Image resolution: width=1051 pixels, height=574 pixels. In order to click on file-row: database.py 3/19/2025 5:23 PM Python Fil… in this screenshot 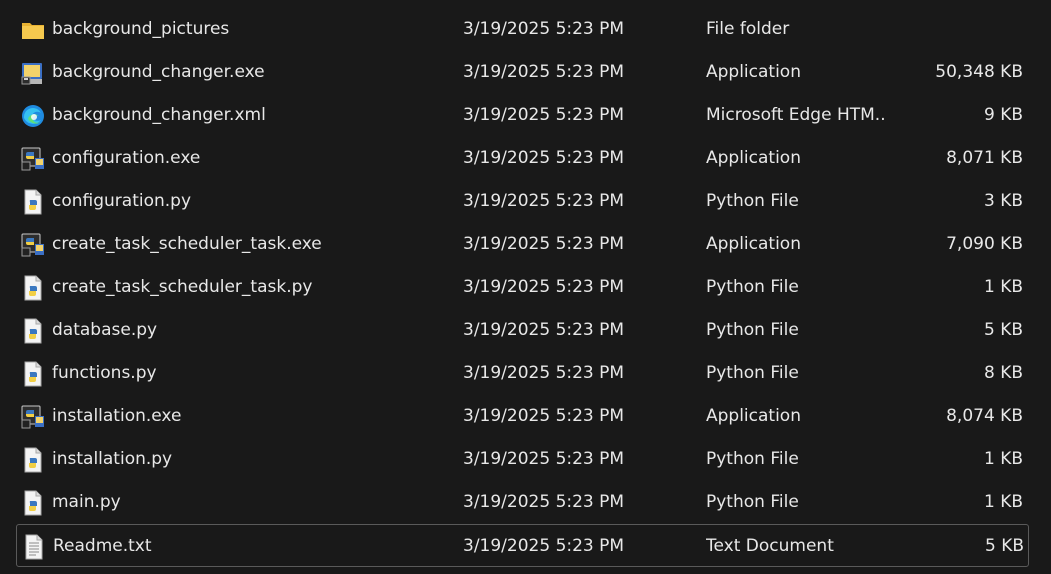, I will do `click(525, 330)`.